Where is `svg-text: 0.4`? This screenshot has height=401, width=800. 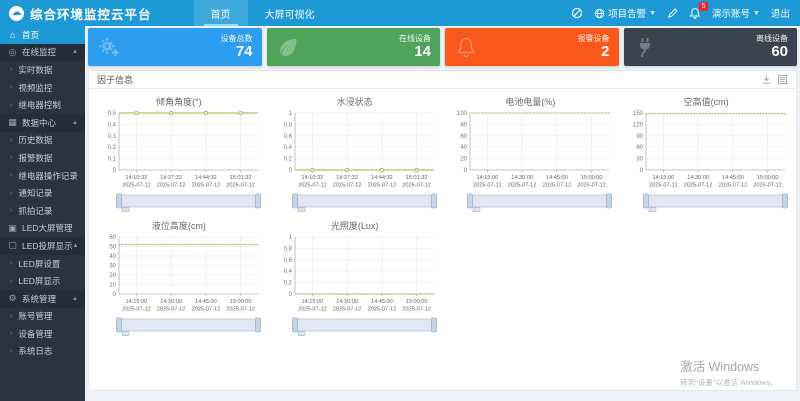 svg-text: 0.4 is located at coordinates (287, 148).